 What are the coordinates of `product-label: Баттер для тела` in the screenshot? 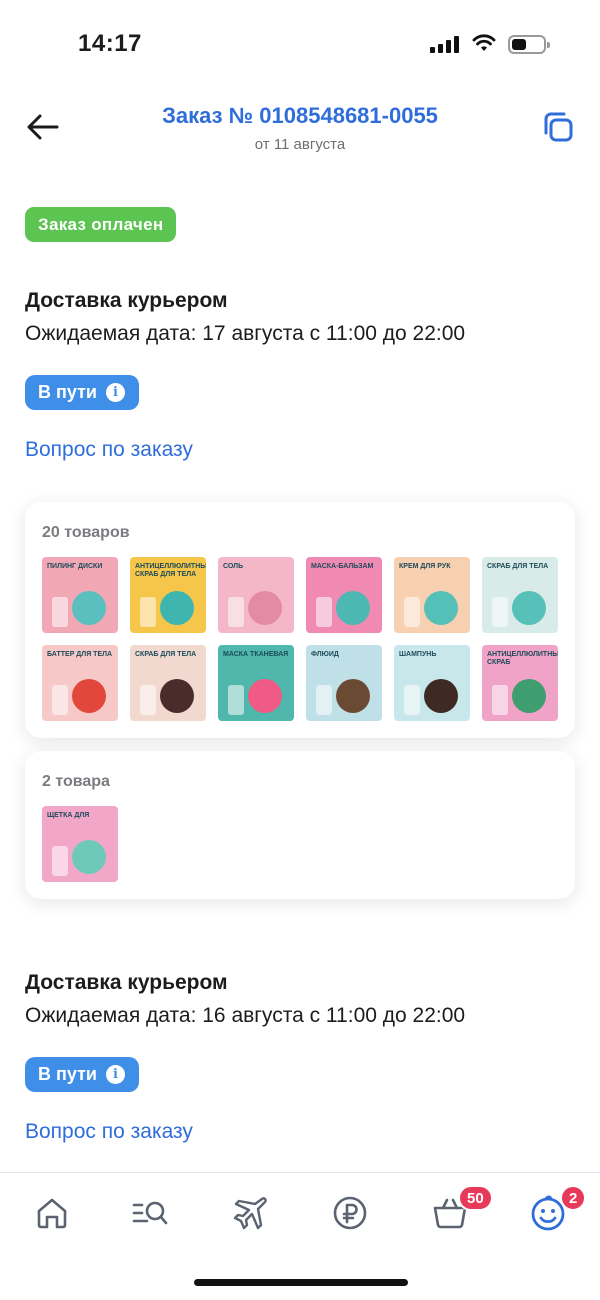 It's located at (80, 654).